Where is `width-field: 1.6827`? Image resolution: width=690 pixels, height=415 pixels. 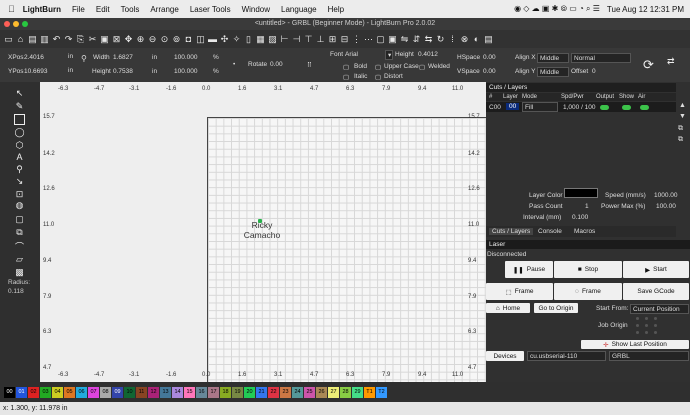 width-field: 1.6827 is located at coordinates (123, 57).